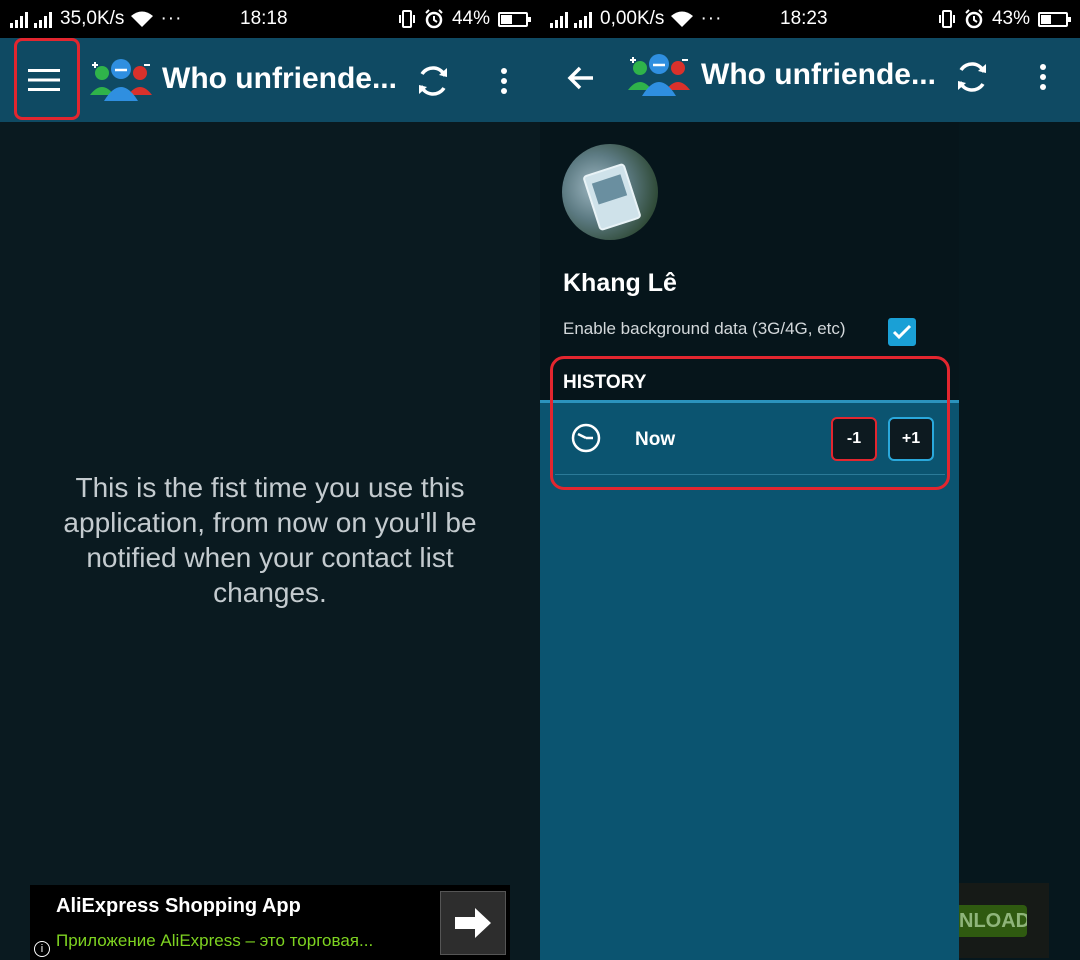 Image resolution: width=1080 pixels, height=960 pixels. What do you see at coordinates (42, 949) in the screenshot?
I see `ad-info-icon: i` at bounding box center [42, 949].